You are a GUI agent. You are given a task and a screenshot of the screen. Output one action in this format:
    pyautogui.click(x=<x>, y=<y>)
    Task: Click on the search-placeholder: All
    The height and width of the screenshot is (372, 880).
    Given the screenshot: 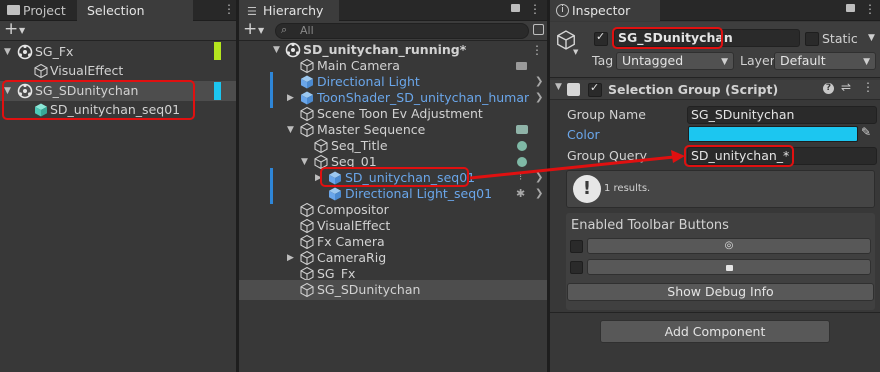 What is the action you would take?
    pyautogui.click(x=307, y=30)
    